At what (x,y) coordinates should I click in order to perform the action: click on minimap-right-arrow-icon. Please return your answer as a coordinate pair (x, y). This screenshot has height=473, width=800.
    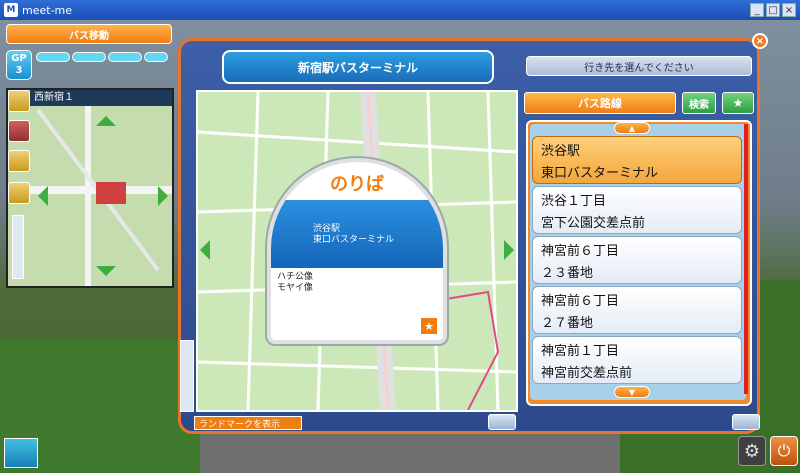
    Looking at the image, I should click on (163, 196).